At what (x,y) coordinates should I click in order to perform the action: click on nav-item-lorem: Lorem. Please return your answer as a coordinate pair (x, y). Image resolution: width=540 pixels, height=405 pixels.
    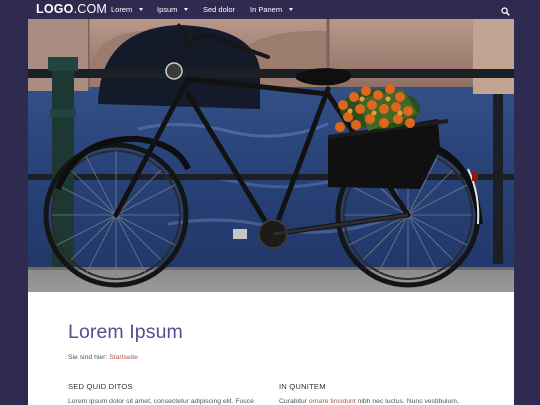
    Looking at the image, I should click on (127, 9).